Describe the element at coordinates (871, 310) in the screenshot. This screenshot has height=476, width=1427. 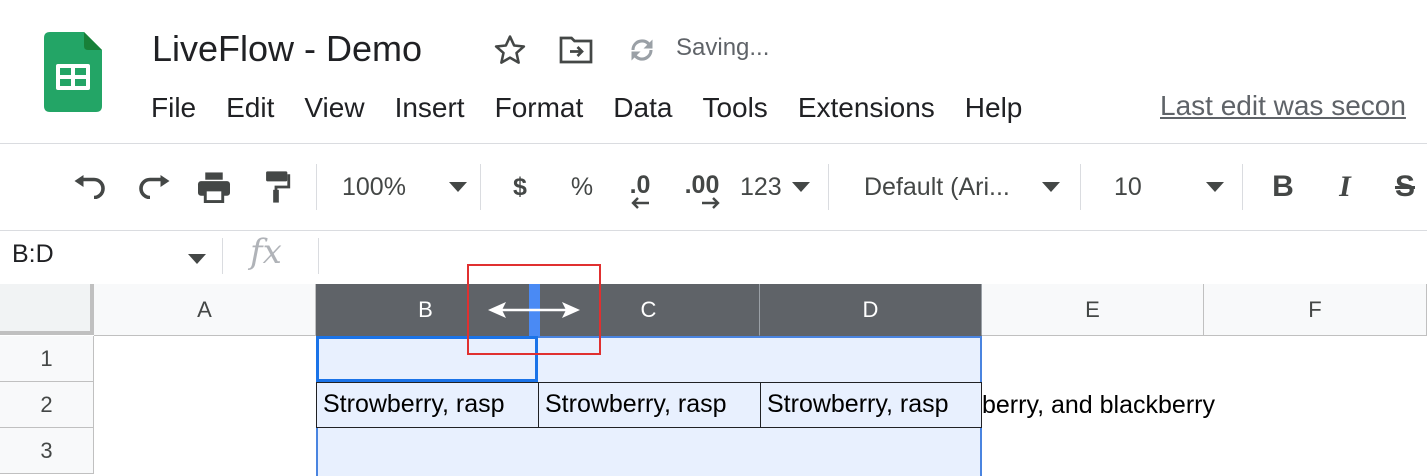
I see `column-header-d: D` at that location.